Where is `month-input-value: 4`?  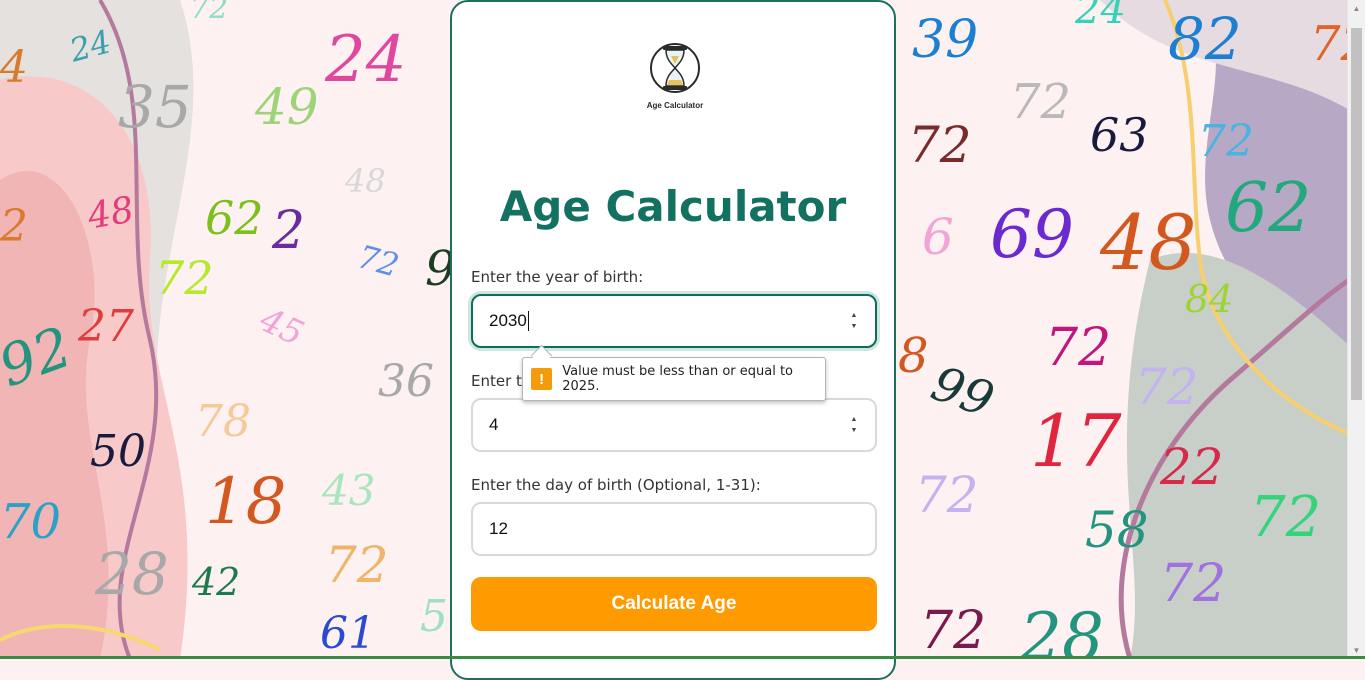 month-input-value: 4 is located at coordinates (494, 424).